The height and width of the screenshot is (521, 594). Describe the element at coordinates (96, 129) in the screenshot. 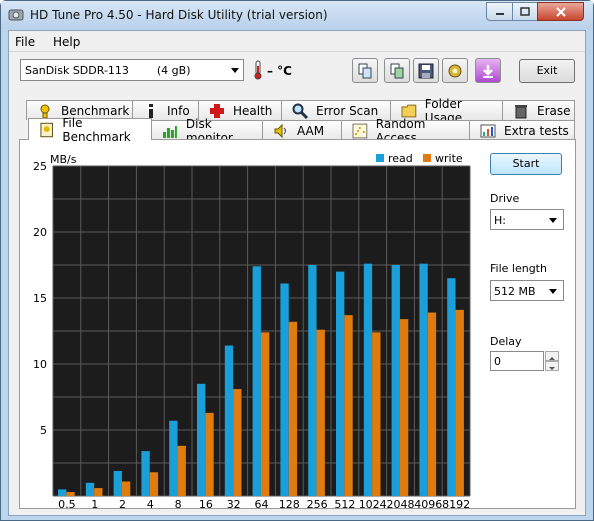

I see `tab-label: File Benchmark` at that location.